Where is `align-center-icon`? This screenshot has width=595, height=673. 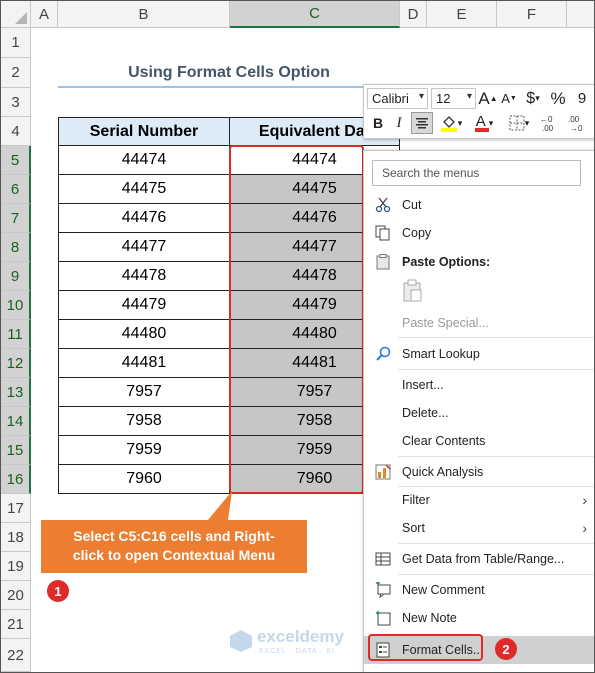
align-center-icon is located at coordinates (422, 123).